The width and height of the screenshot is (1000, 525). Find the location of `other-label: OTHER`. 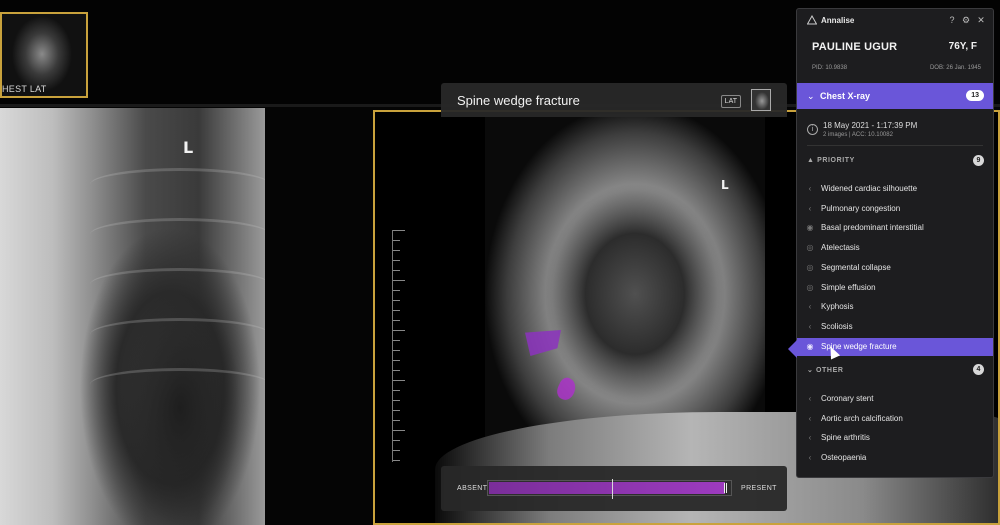

other-label: OTHER is located at coordinates (830, 370).